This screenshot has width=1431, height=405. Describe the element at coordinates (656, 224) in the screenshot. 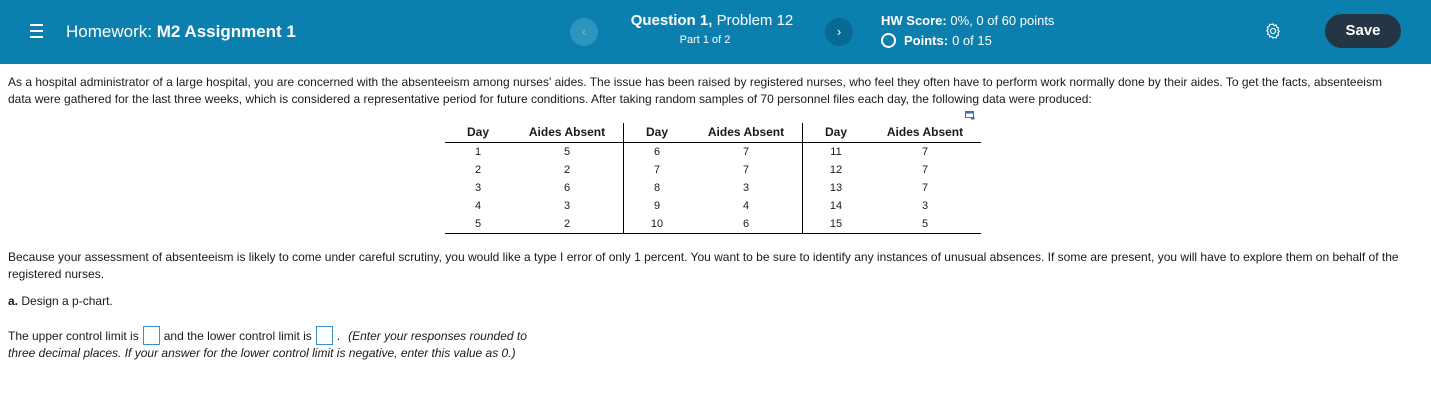

I see `table-cell: 10` at that location.